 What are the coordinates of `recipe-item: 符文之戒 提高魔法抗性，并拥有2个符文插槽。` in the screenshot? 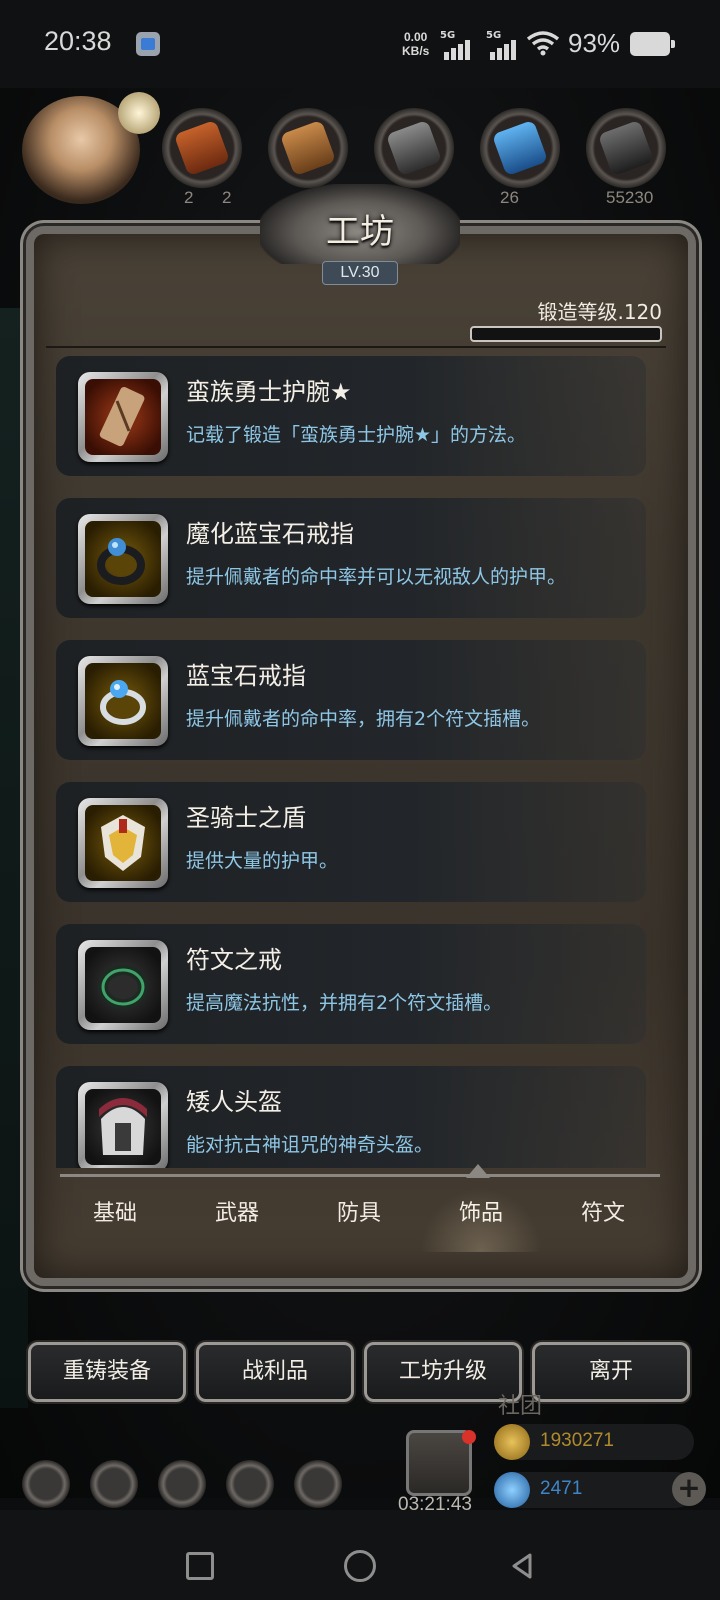 It's located at (351, 984).